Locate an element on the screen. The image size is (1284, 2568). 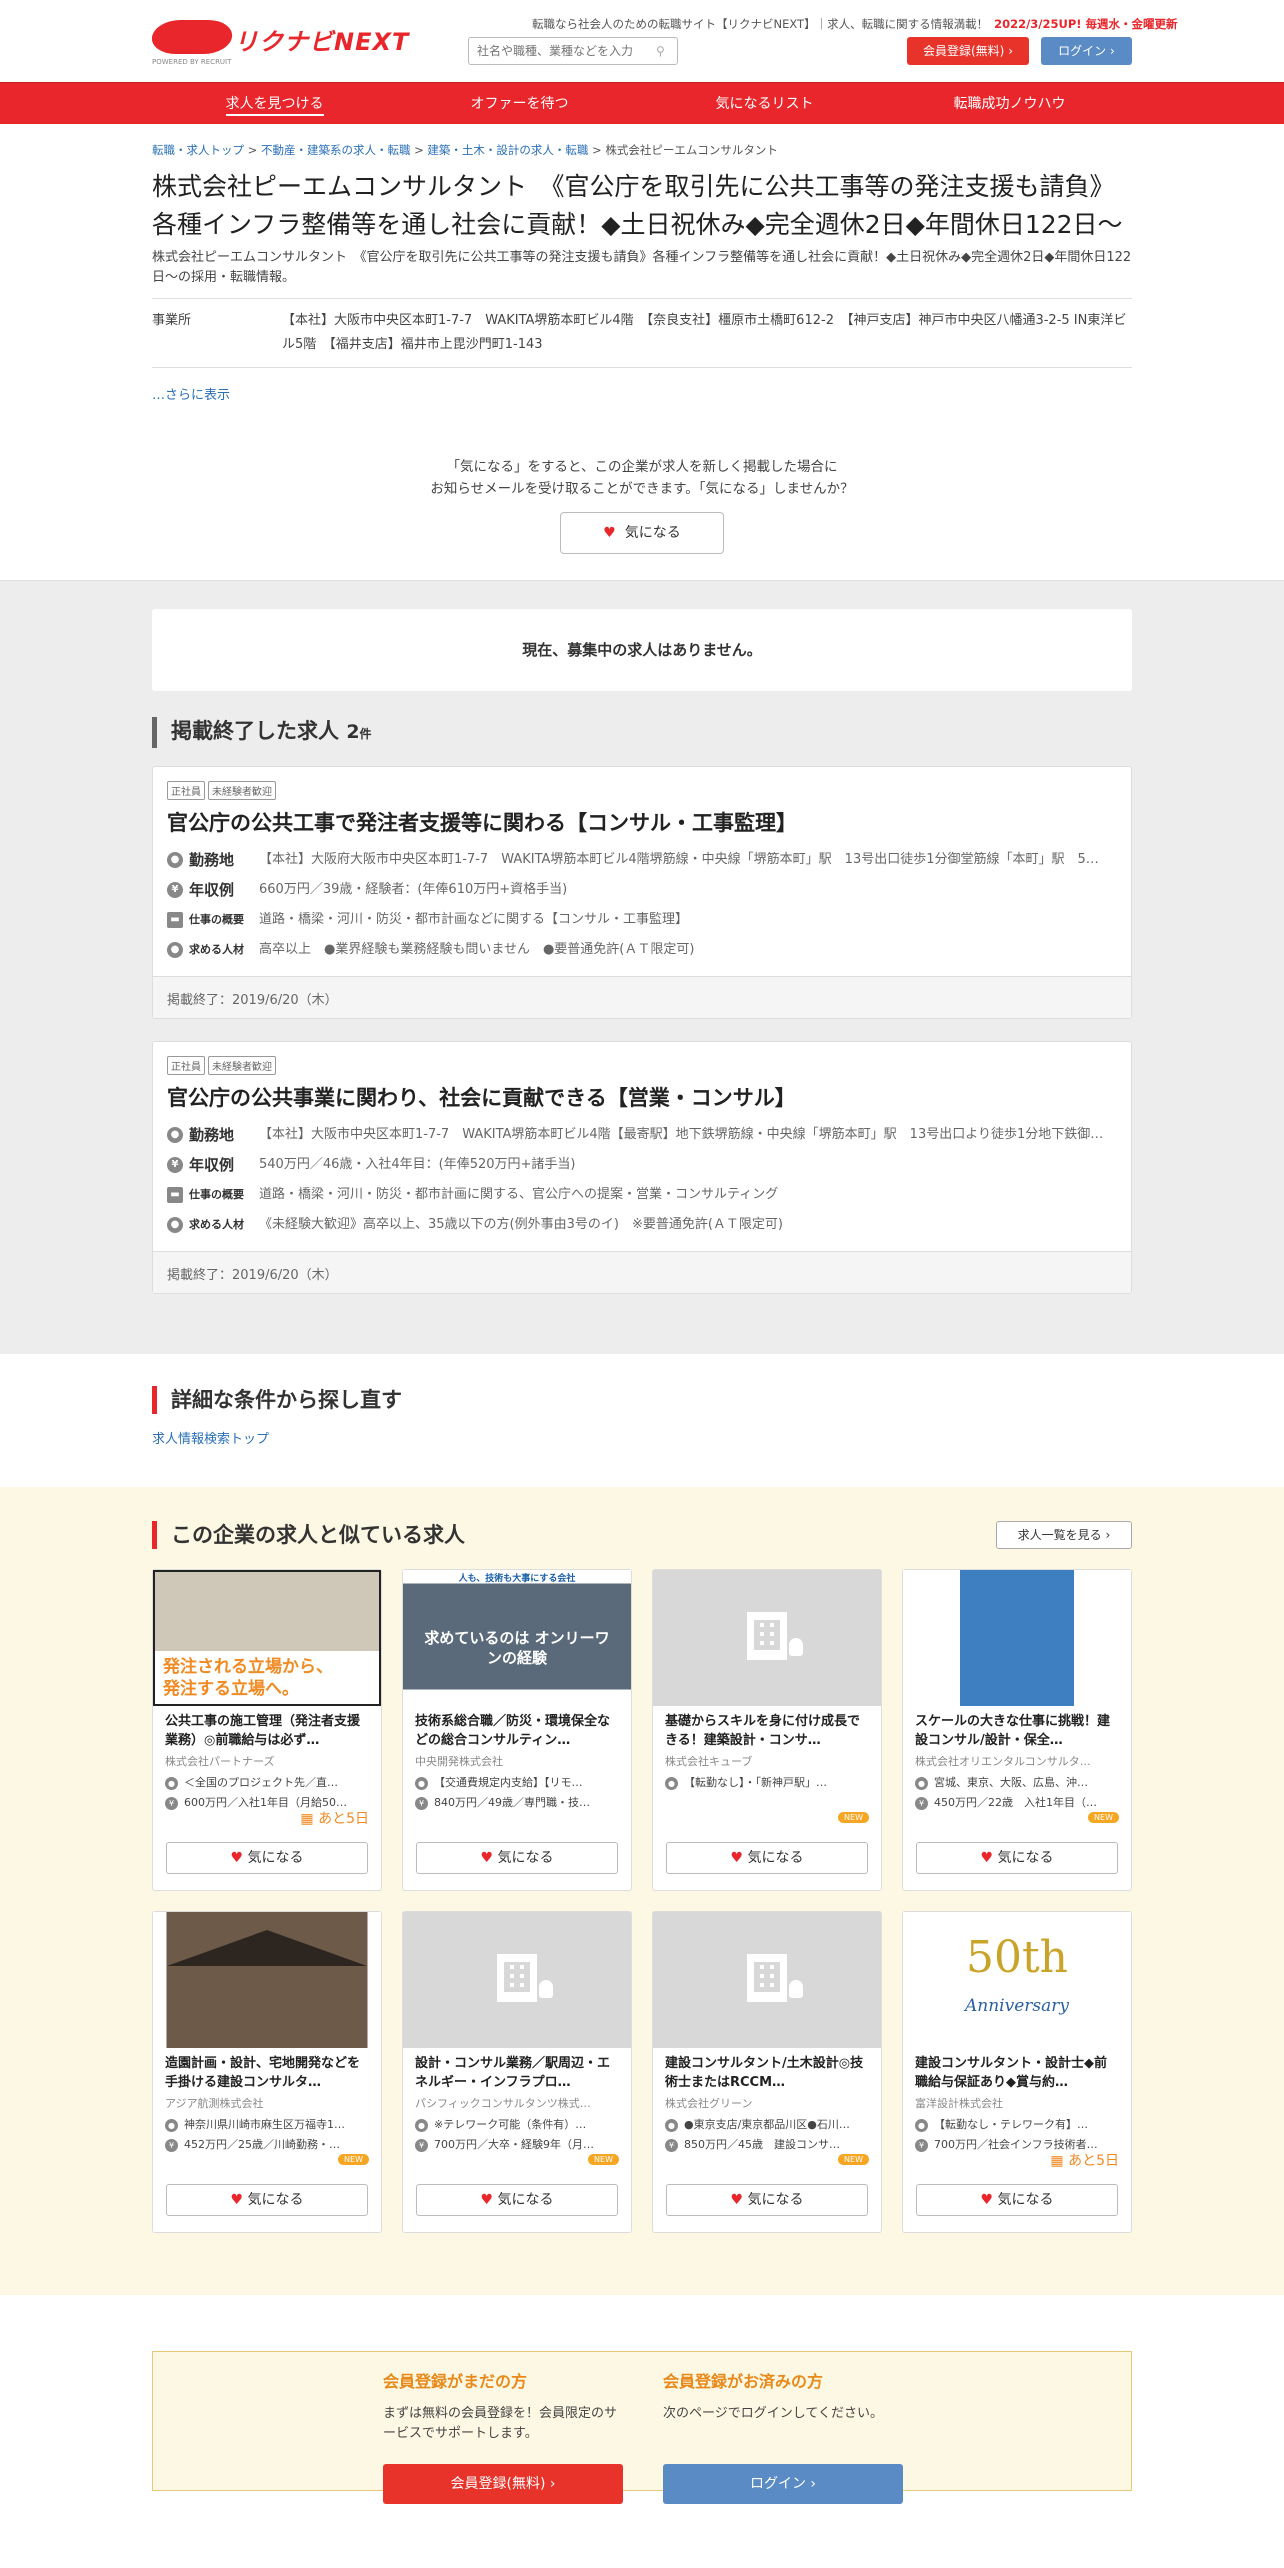
nav-label: 求人を見つける is located at coordinates (274, 106).